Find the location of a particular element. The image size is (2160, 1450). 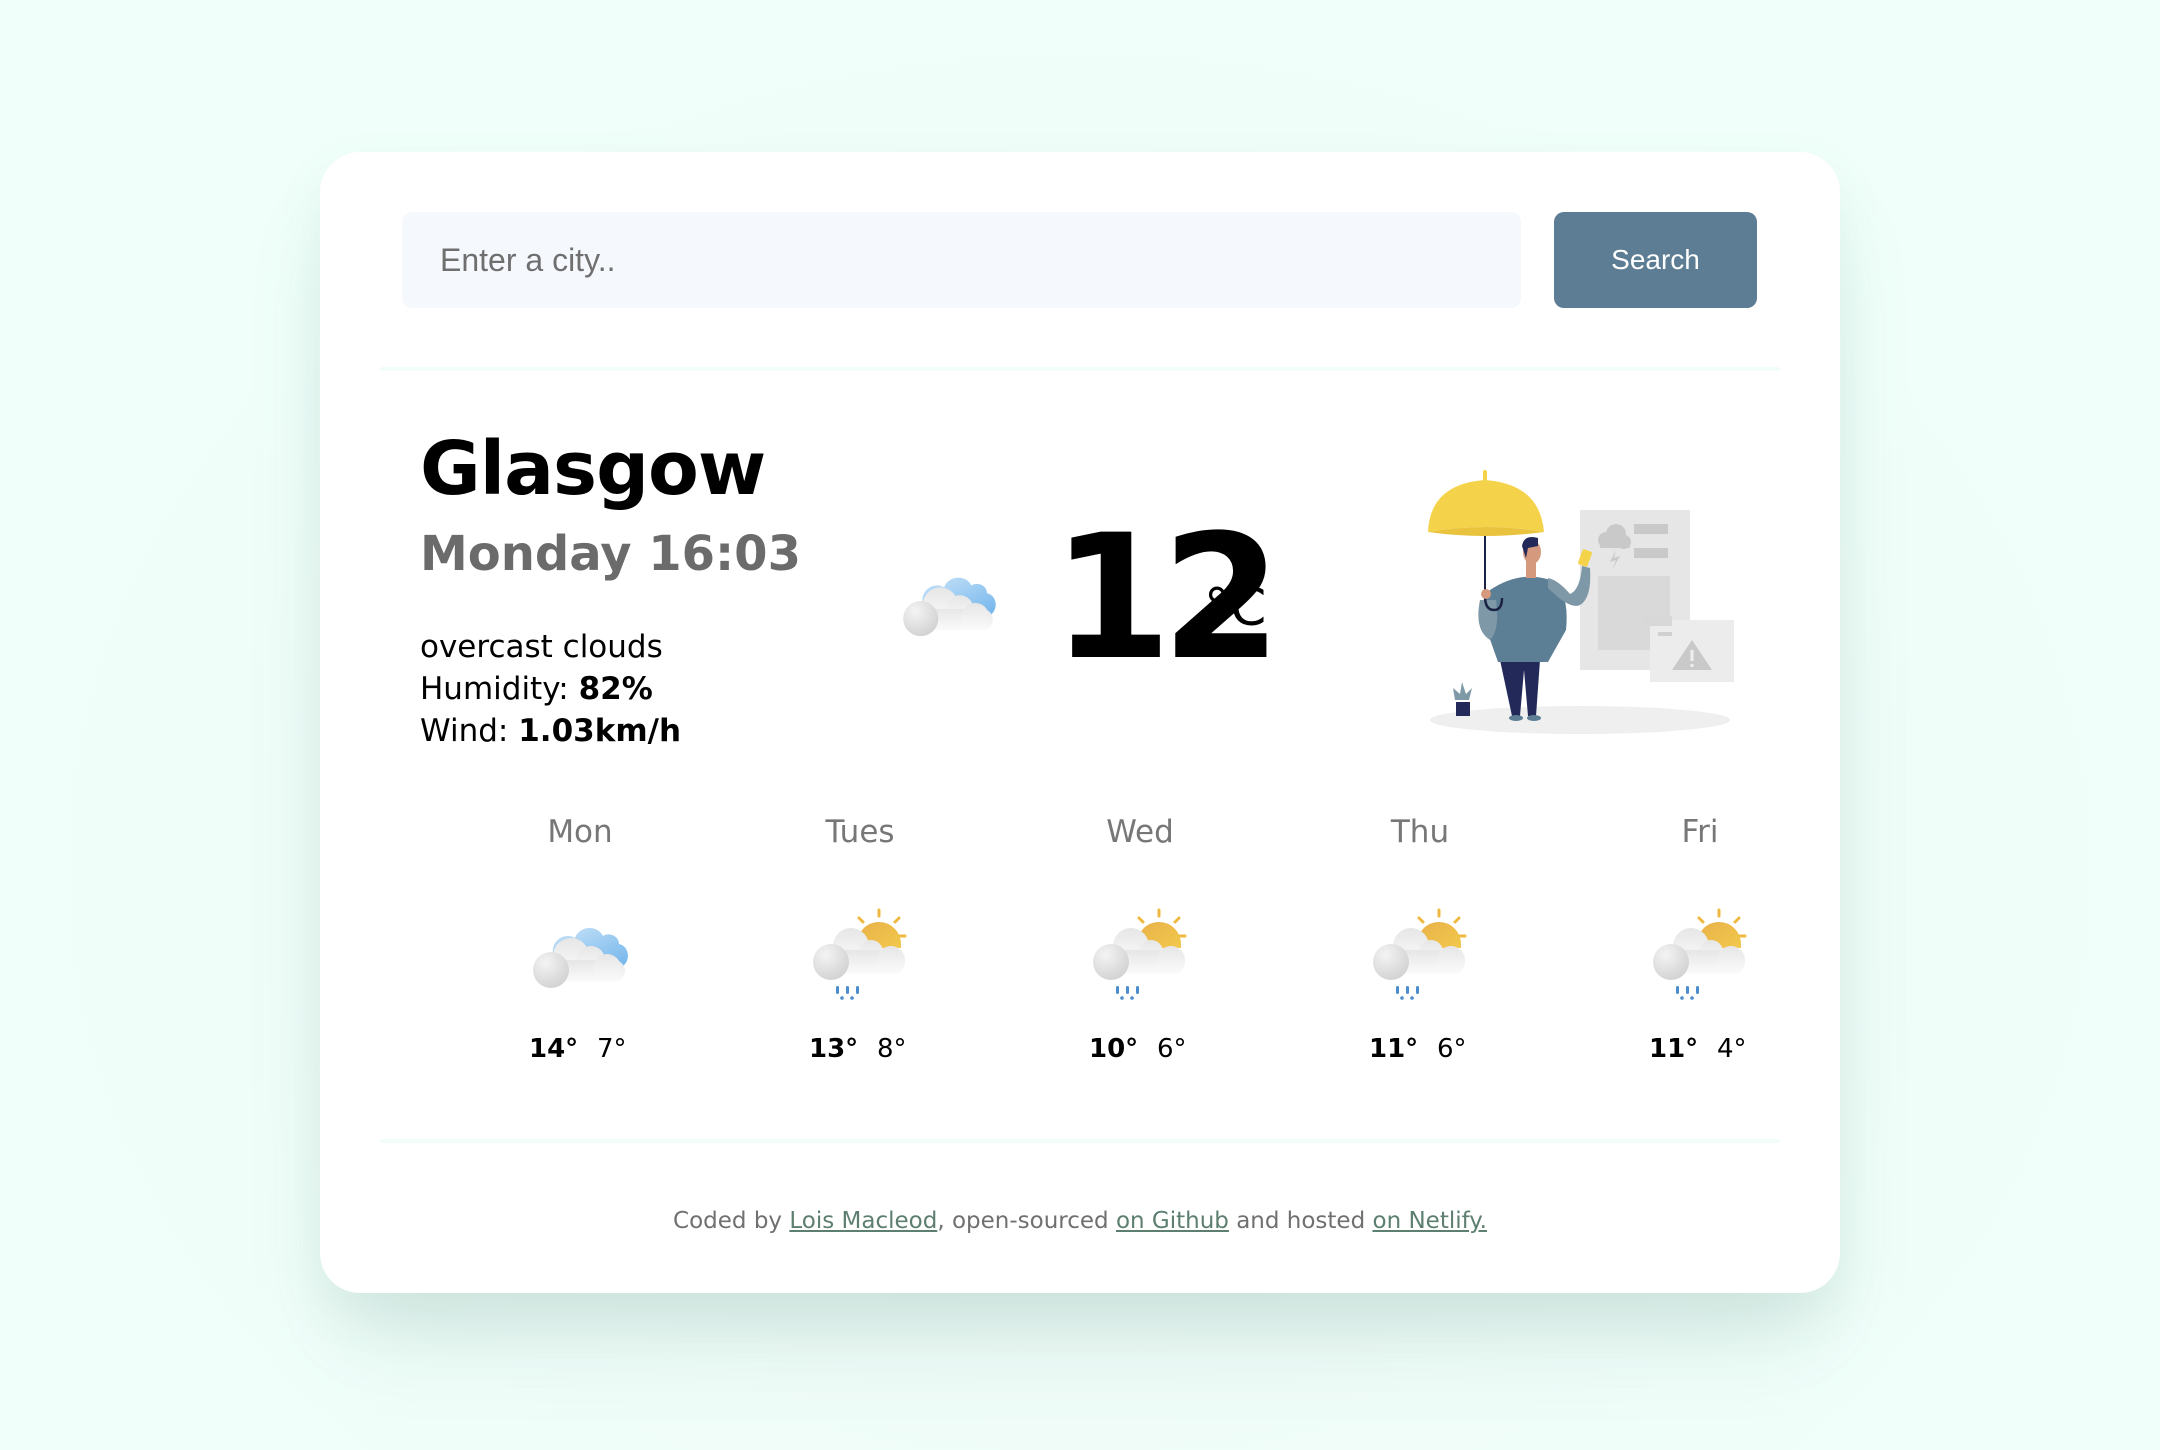

forecast-day: Fri 11° 4° is located at coordinates (1700, 938).